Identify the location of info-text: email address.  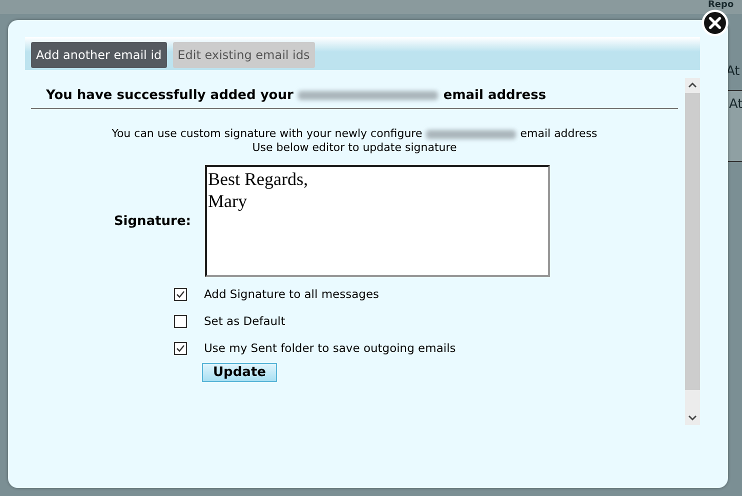
(559, 134).